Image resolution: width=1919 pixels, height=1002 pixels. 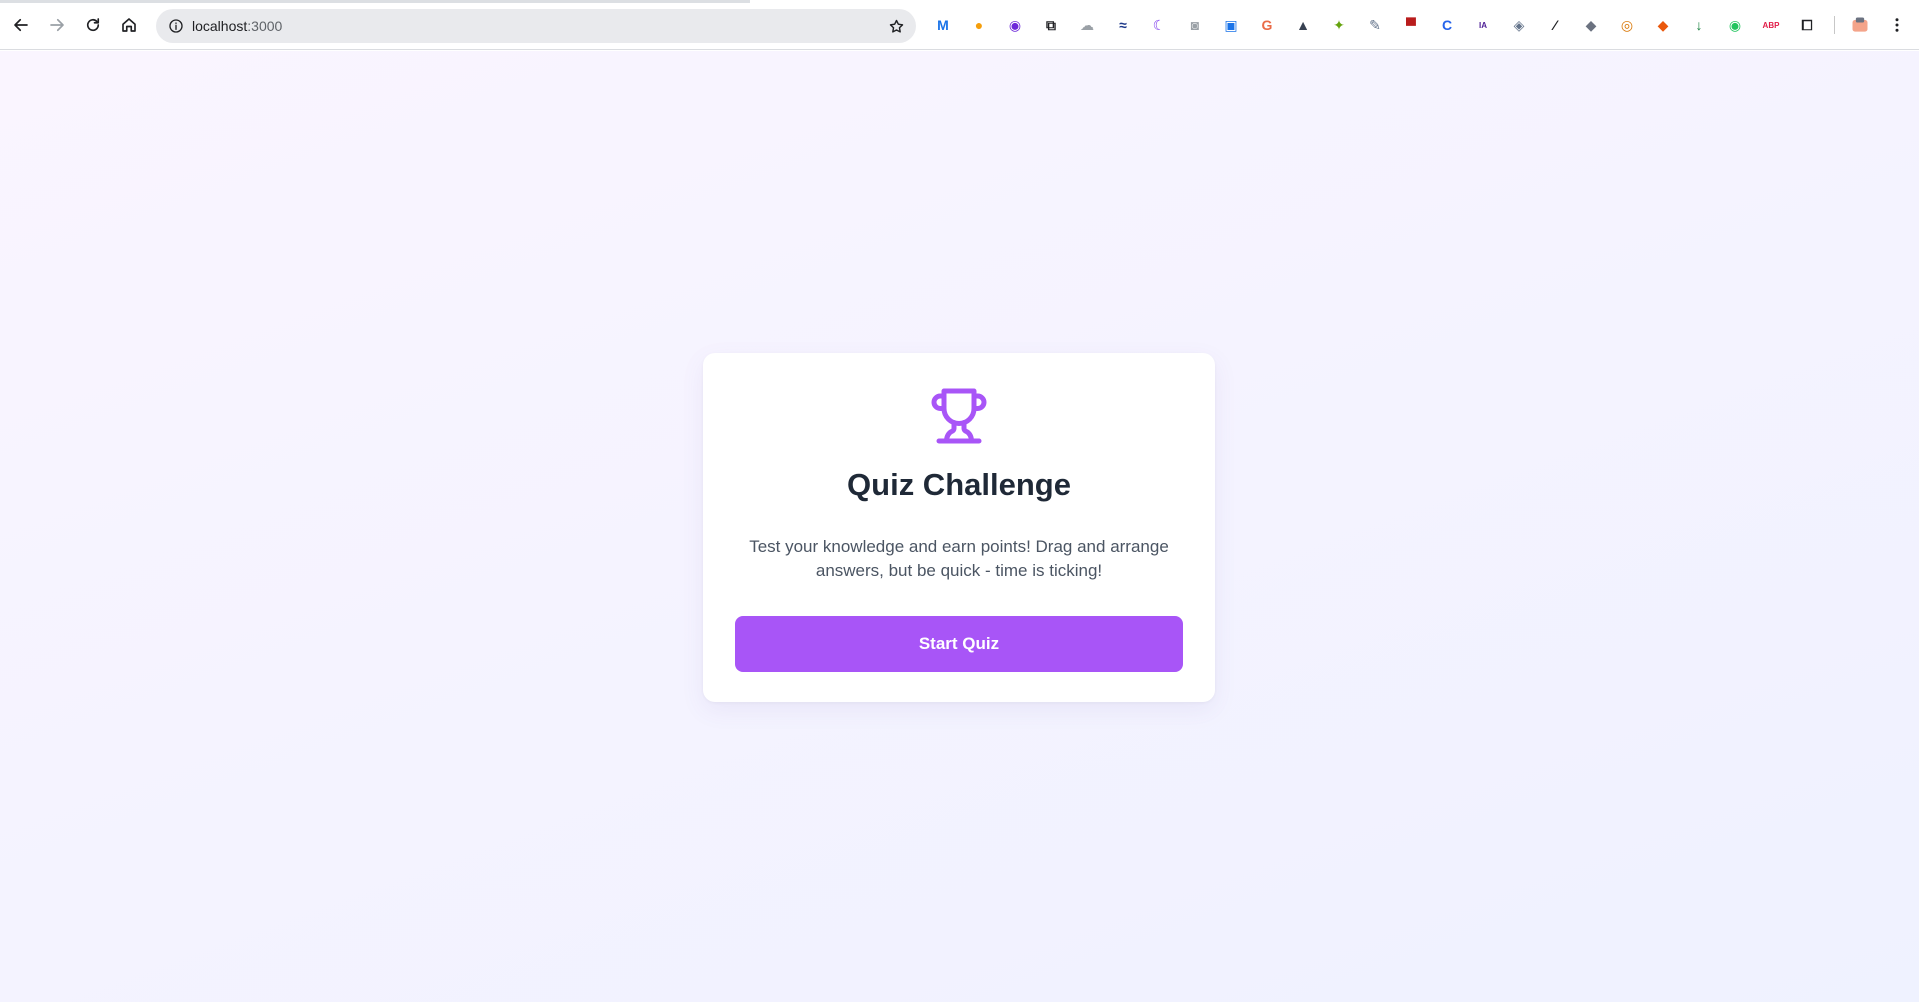 What do you see at coordinates (1807, 25) in the screenshot?
I see `puzzle-extension-icon: ⧠` at bounding box center [1807, 25].